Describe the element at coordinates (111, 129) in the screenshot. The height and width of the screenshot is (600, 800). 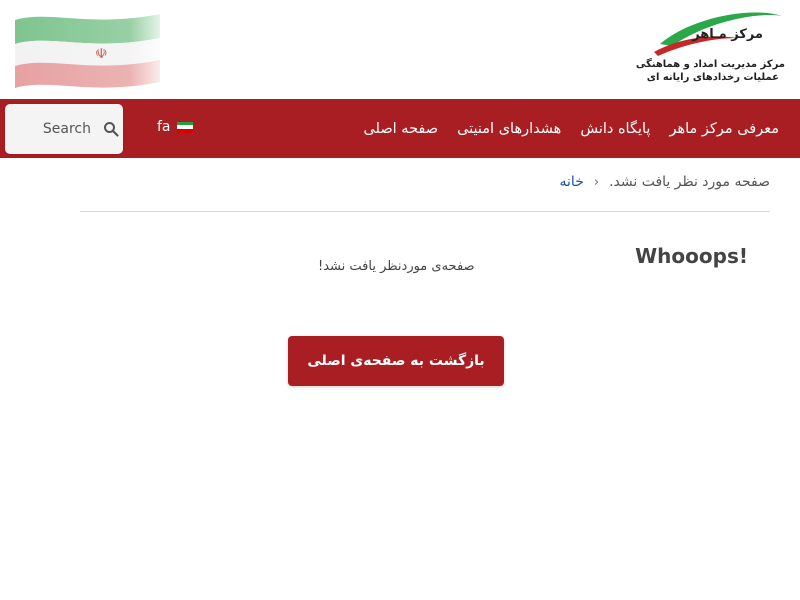
I see `search-icon` at that location.